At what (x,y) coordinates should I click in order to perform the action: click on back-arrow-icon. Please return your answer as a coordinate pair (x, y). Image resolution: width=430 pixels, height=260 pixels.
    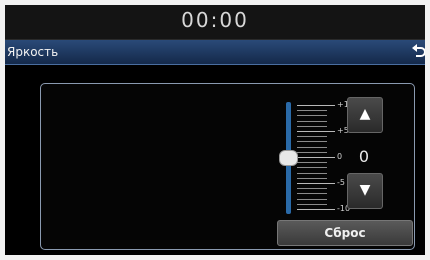
    Looking at the image, I should click on (418, 51).